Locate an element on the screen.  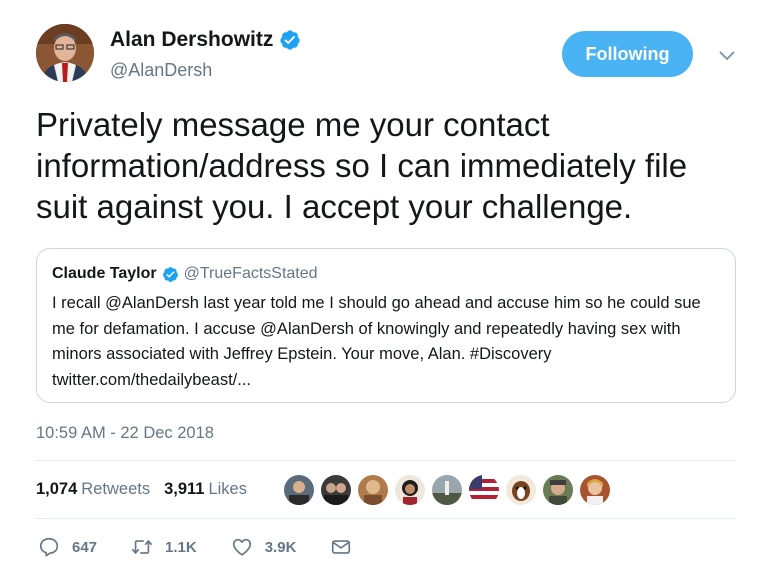
author-avatar is located at coordinates (65, 53).